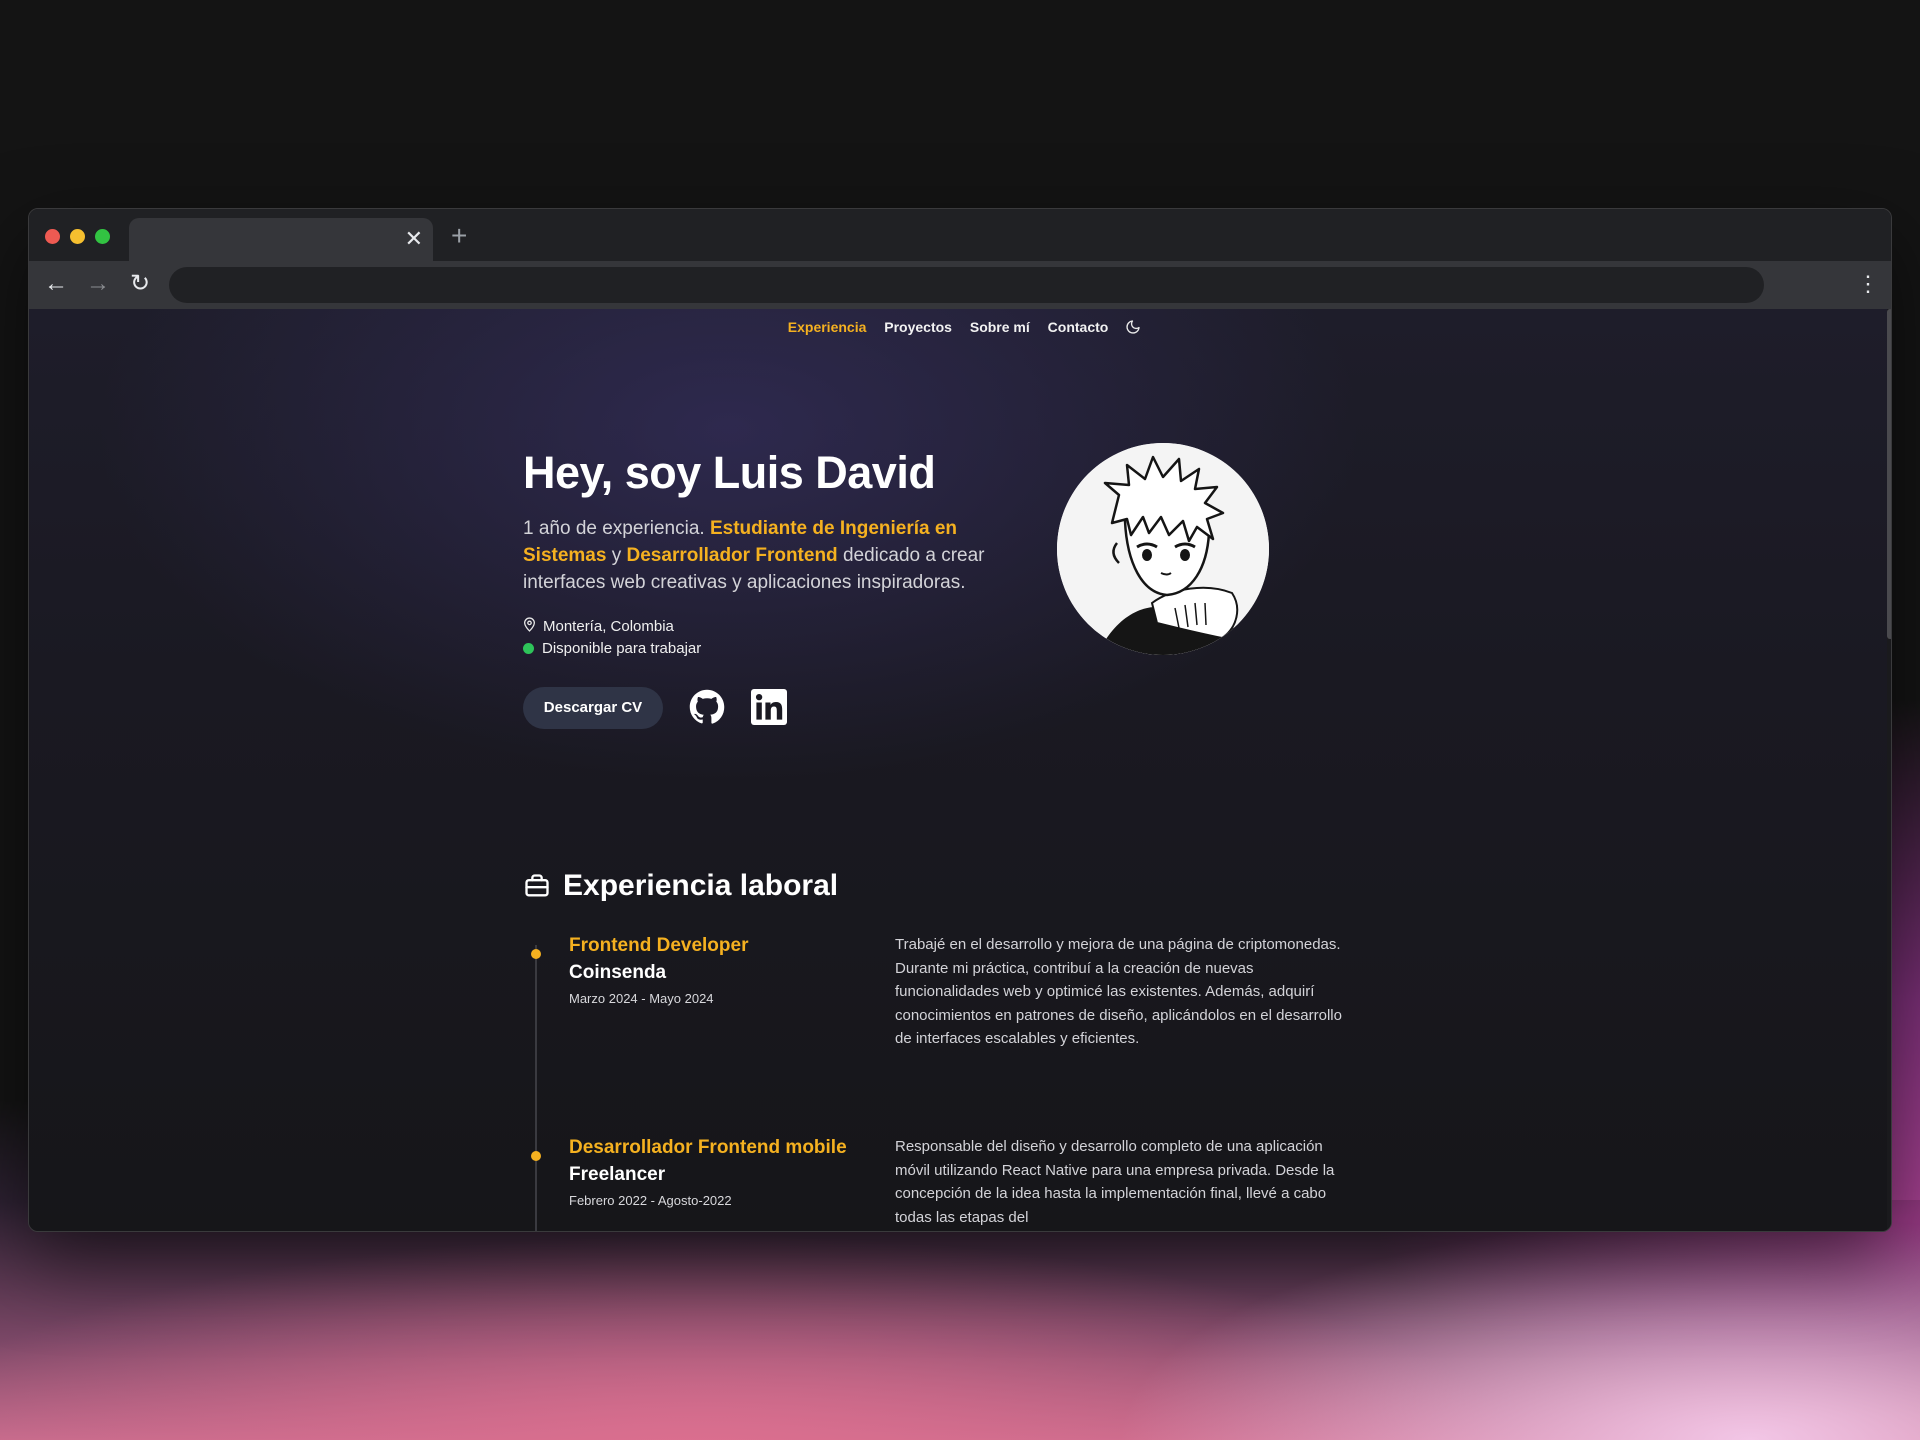 The image size is (1920, 1440). I want to click on reload-icon: ↻, so click(140, 284).